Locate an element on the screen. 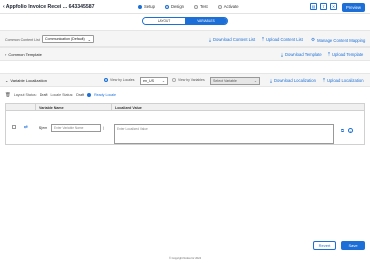 The image size is (370, 263). download-localization-link: ⤓ Download Localization is located at coordinates (293, 80).